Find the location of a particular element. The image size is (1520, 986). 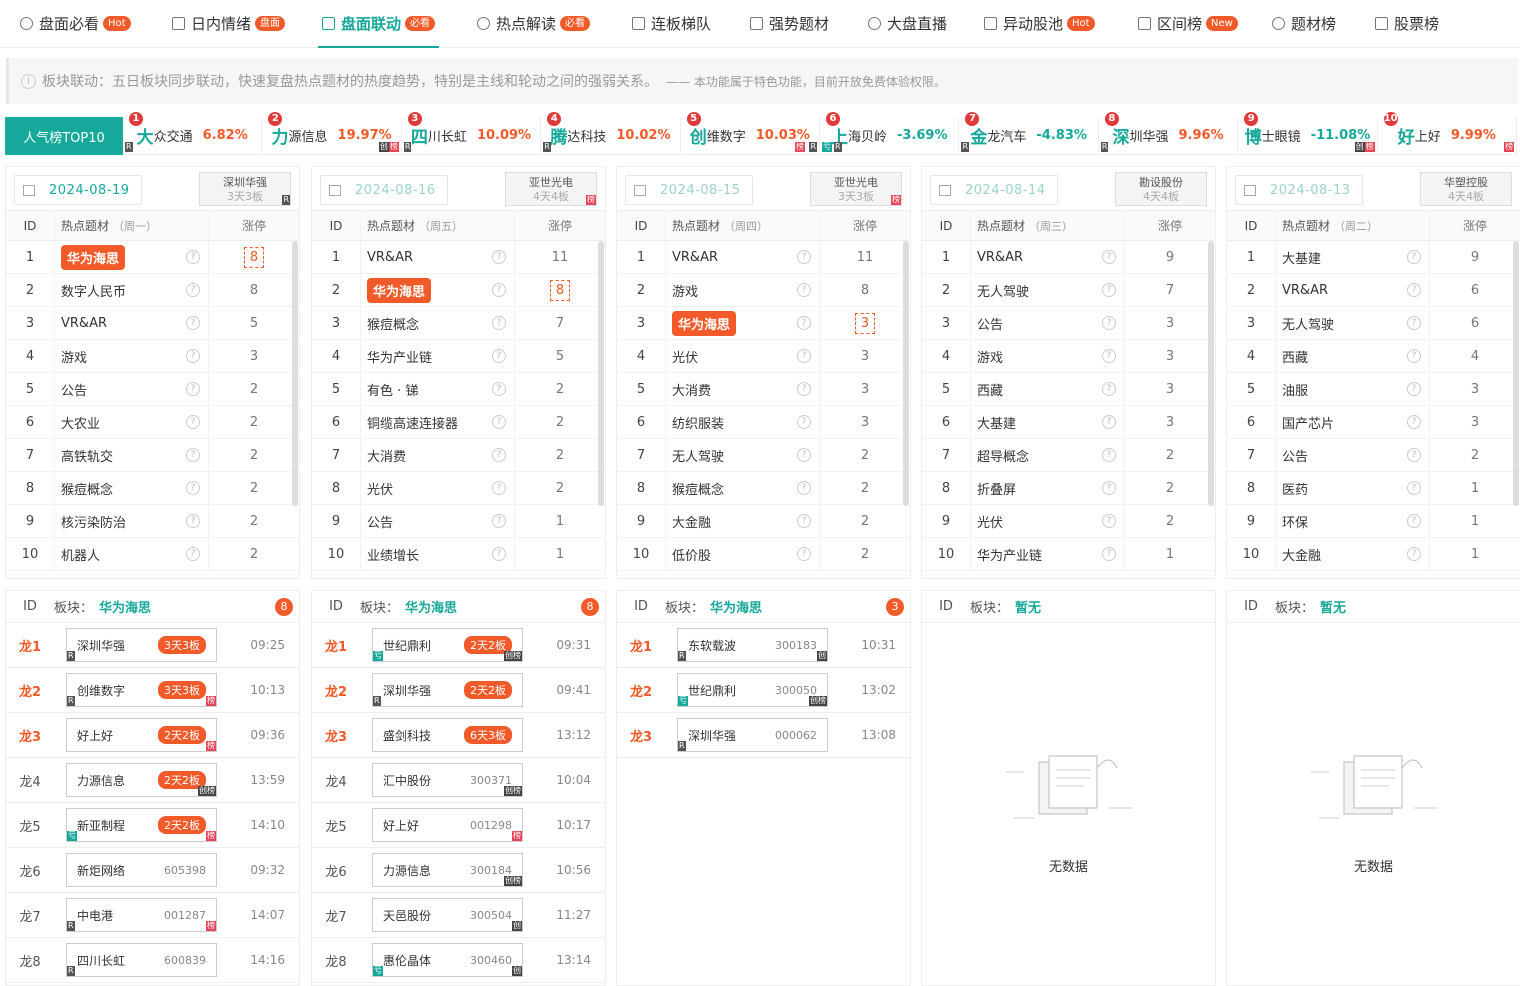

topic-row: 9 环保? 1 is located at coordinates (1373, 521).